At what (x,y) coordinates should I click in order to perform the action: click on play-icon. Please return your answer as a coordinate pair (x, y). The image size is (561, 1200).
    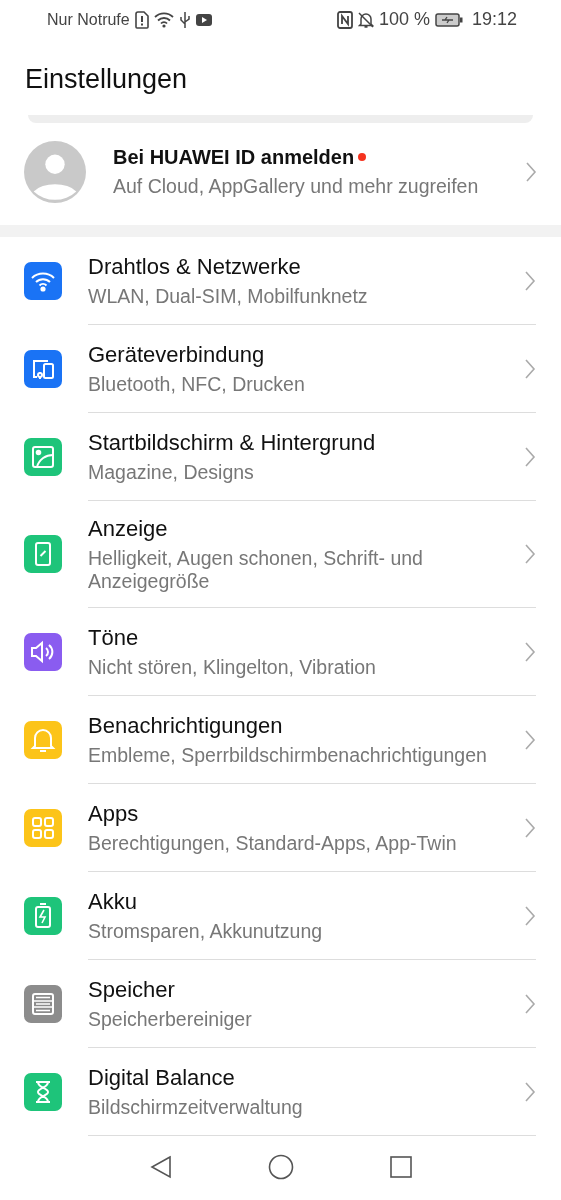
    Looking at the image, I should click on (203, 19).